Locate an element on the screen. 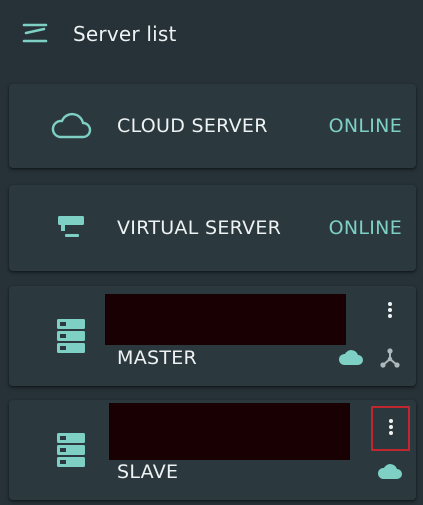 This screenshot has width=423, height=505. server-name: MASTER is located at coordinates (157, 358).